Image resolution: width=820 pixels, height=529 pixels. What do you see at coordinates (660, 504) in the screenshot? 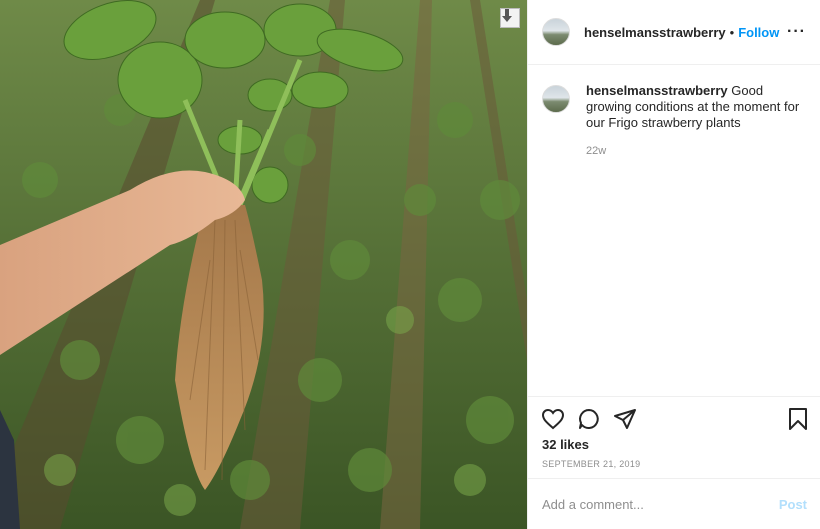
I see `comment-input` at bounding box center [660, 504].